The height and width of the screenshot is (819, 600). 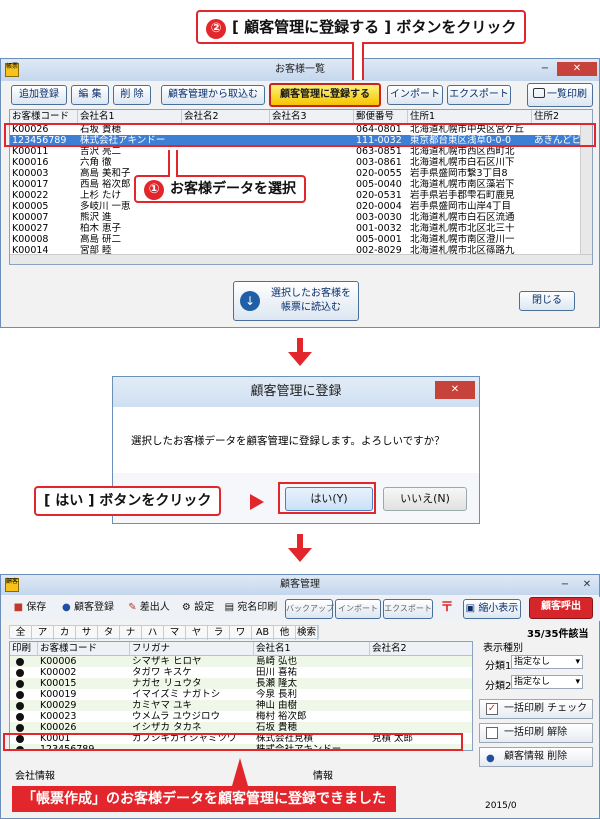 What do you see at coordinates (130, 117) in the screenshot?
I see `col-company1: 会社名1` at bounding box center [130, 117].